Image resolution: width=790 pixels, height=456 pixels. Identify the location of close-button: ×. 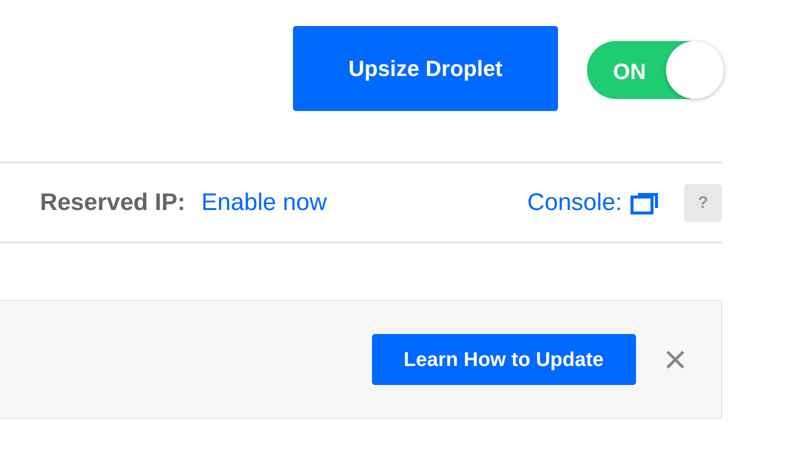
(675, 360).